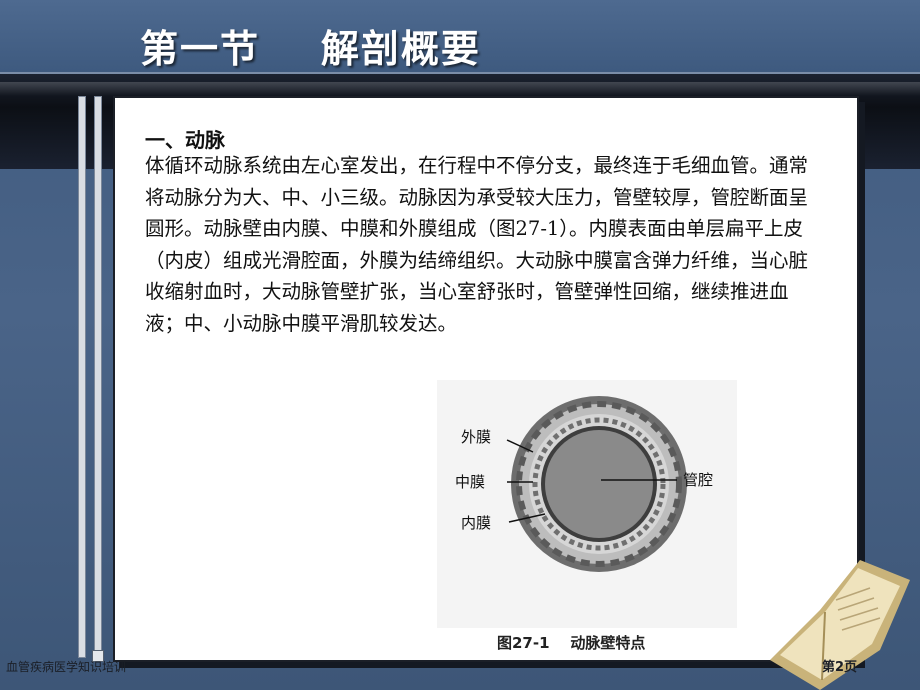 The height and width of the screenshot is (690, 920). What do you see at coordinates (571, 643) in the screenshot?
I see `figure-caption: 图27-1 动脉壁特点` at bounding box center [571, 643].